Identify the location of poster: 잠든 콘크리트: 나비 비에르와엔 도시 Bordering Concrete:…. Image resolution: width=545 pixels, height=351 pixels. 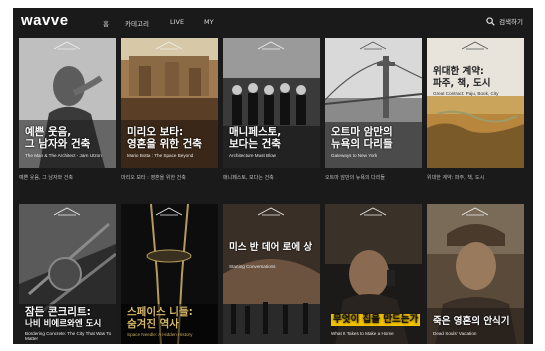
(67, 274).